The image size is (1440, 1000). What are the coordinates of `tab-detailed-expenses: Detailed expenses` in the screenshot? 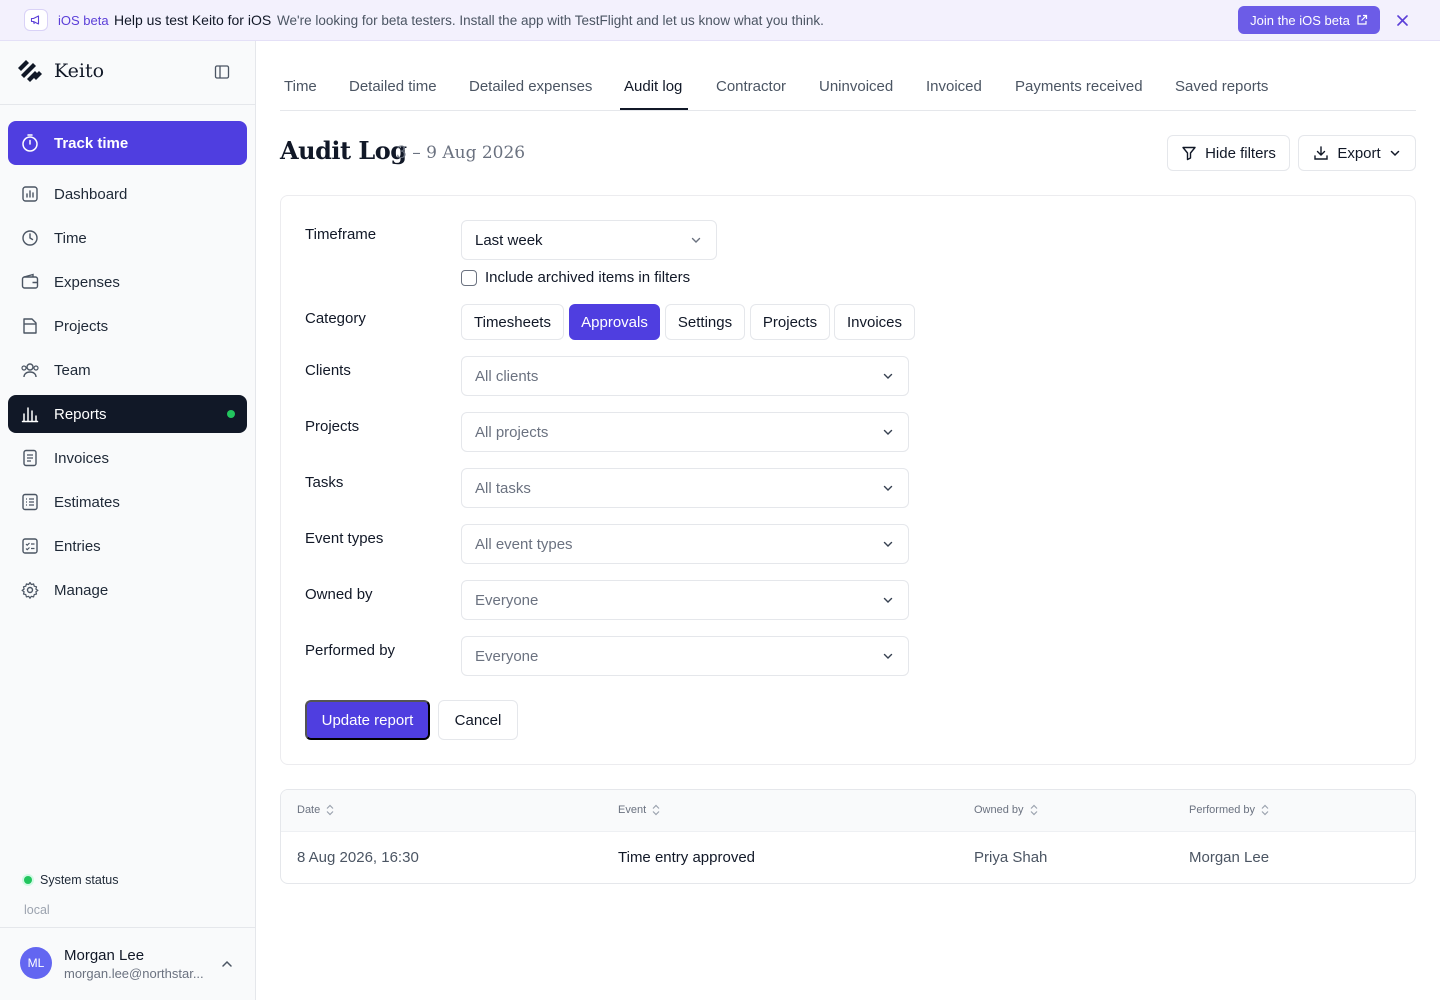 It's located at (530, 86).